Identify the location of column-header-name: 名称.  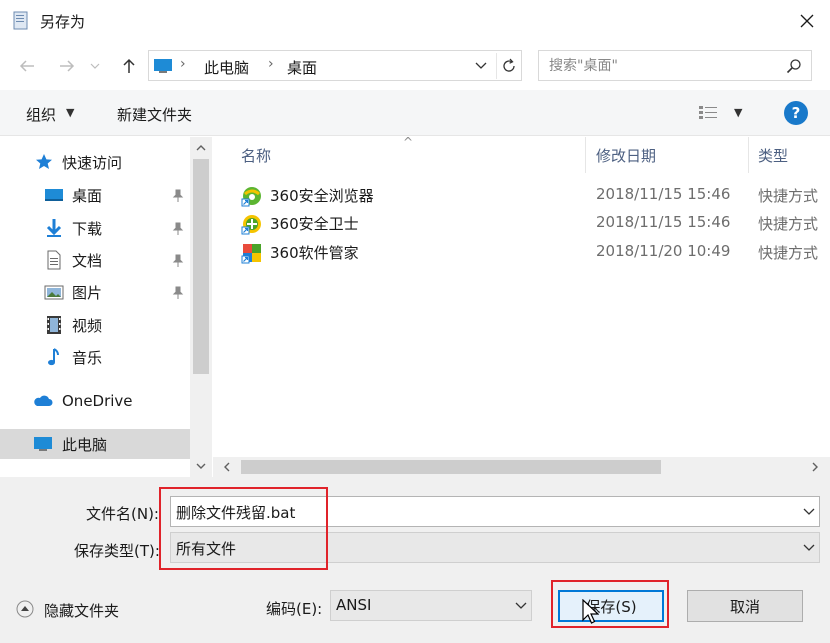
(256, 155).